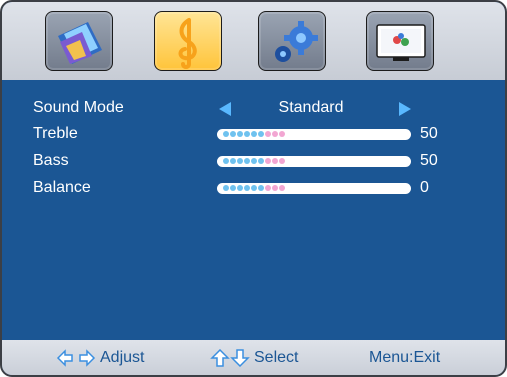 The width and height of the screenshot is (507, 377). I want to click on left-right-arrows-icon, so click(76, 358).